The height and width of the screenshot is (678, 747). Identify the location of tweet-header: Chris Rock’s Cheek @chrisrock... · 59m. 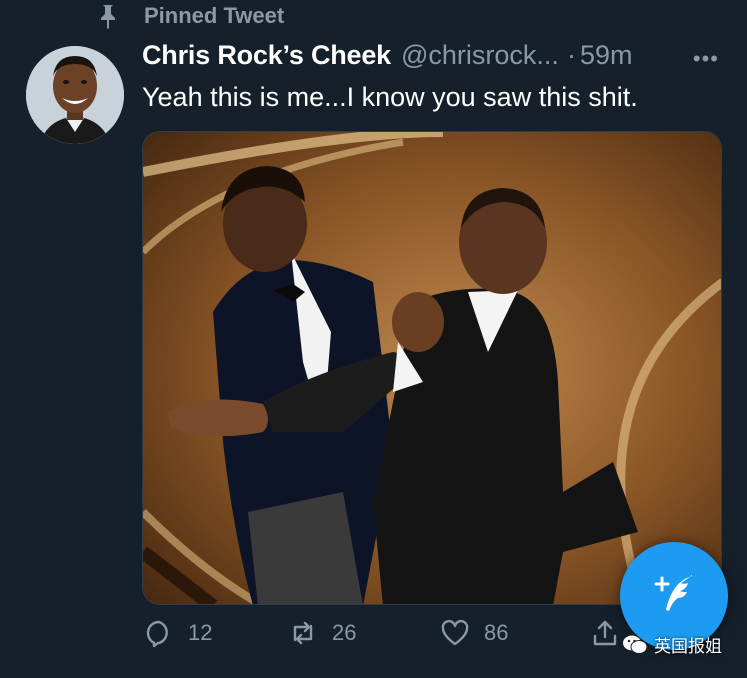
(387, 55).